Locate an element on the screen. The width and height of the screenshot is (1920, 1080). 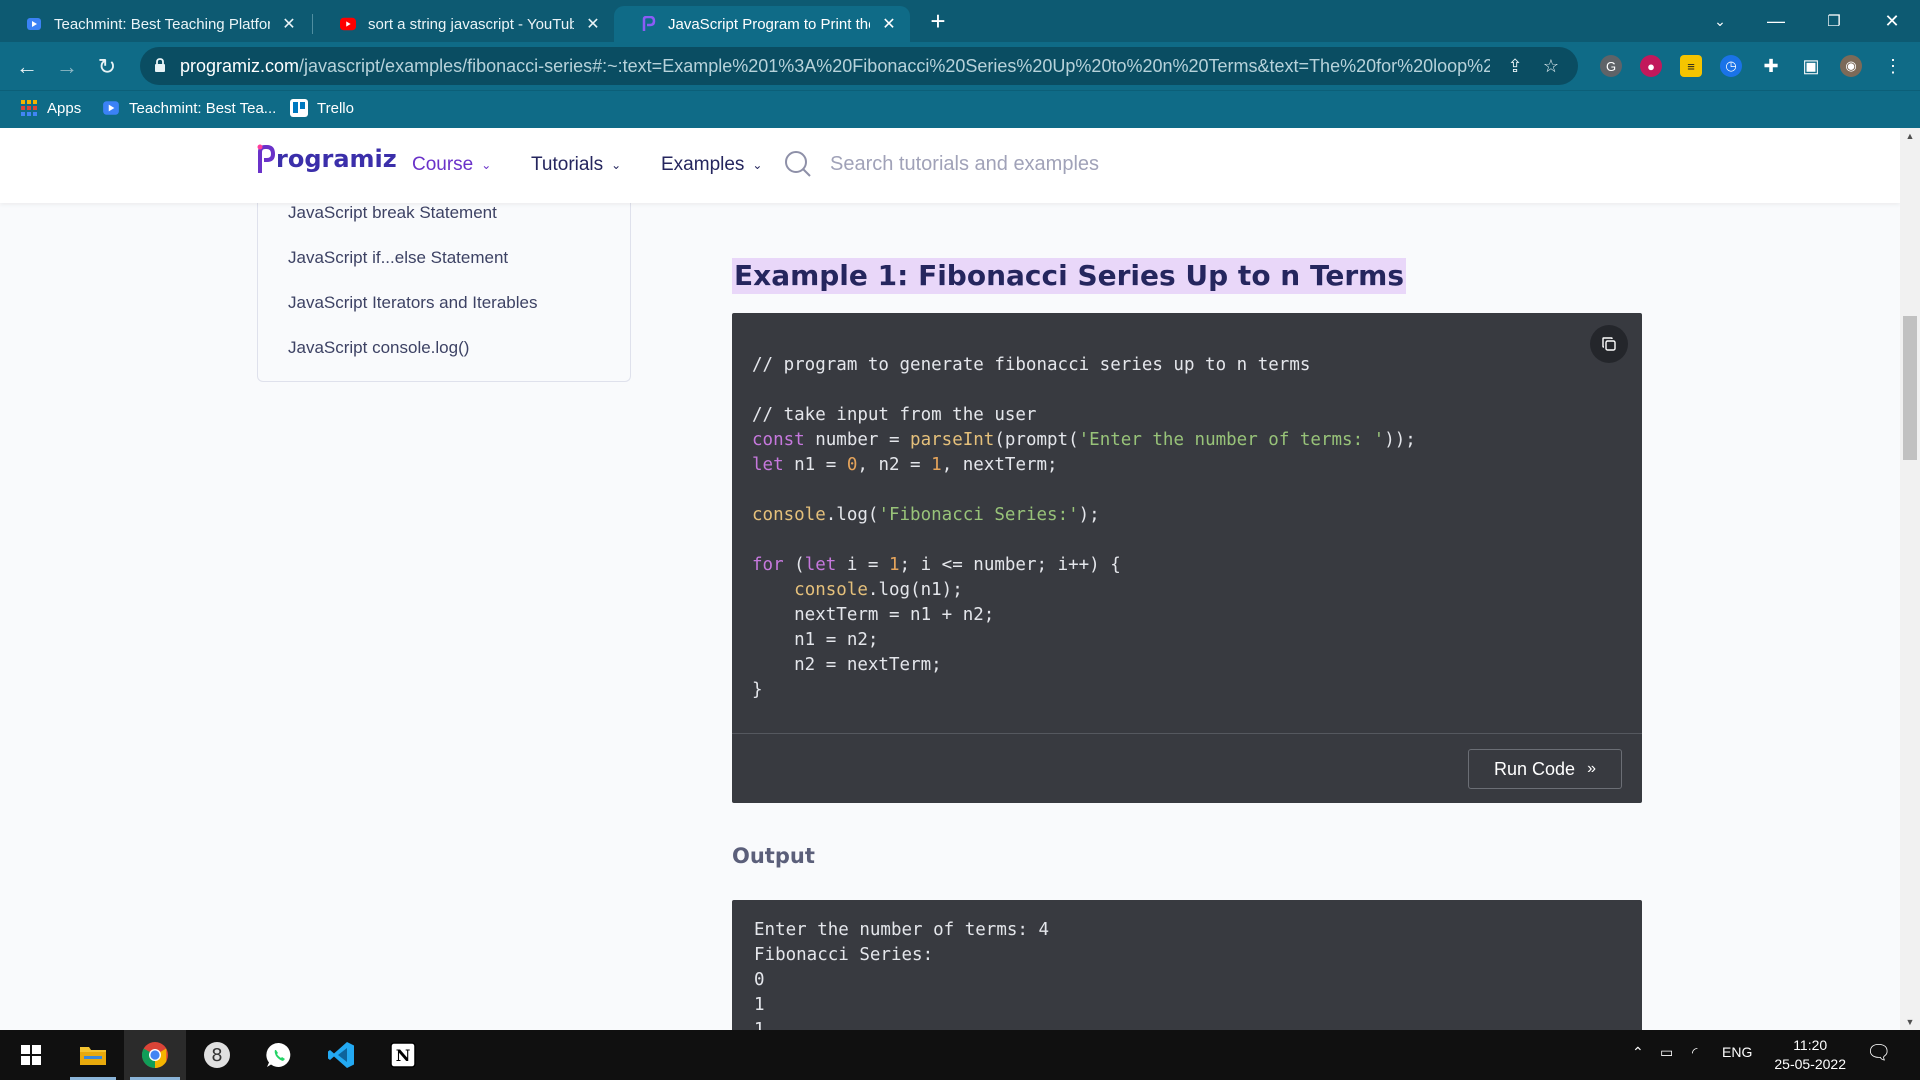
copy-icon is located at coordinates (1609, 344).